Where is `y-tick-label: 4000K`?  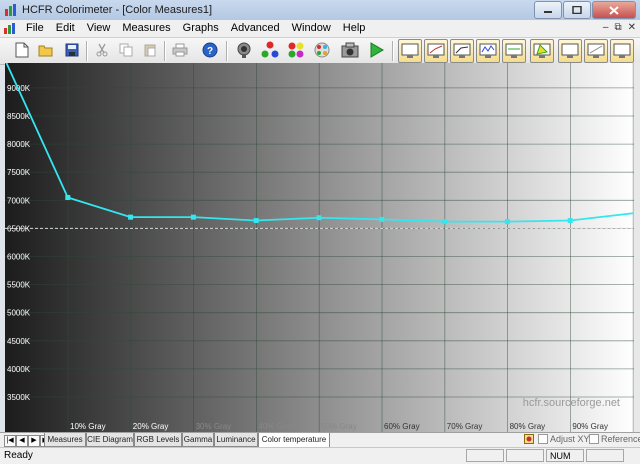
y-tick-label: 4000K is located at coordinates (19, 369).